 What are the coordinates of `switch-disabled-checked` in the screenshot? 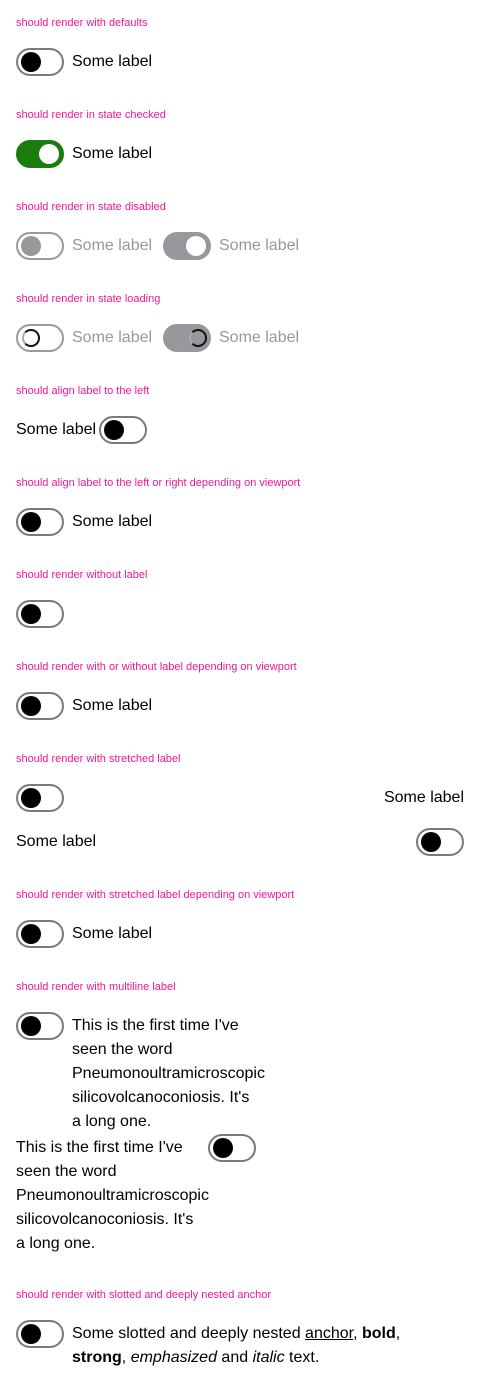 It's located at (187, 246).